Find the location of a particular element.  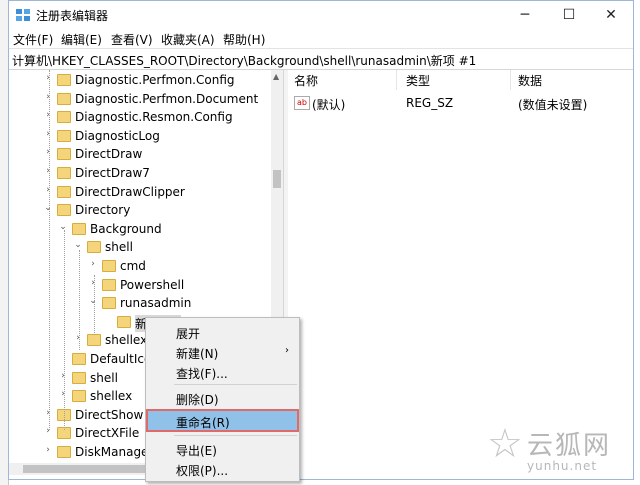

tree-node-label: Directory is located at coordinates (103, 210).